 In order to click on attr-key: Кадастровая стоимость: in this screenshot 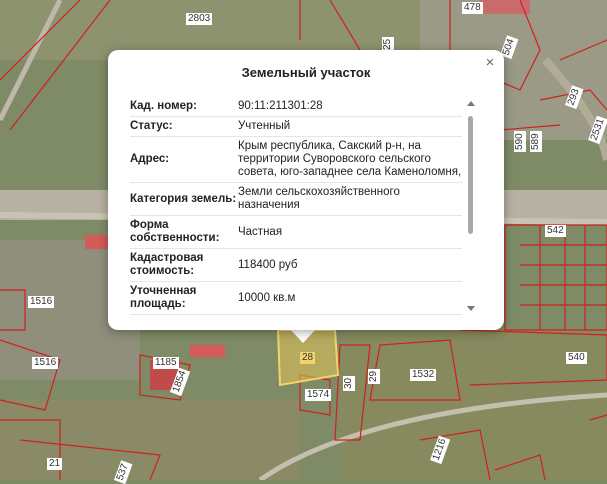, I will do `click(167, 264)`.